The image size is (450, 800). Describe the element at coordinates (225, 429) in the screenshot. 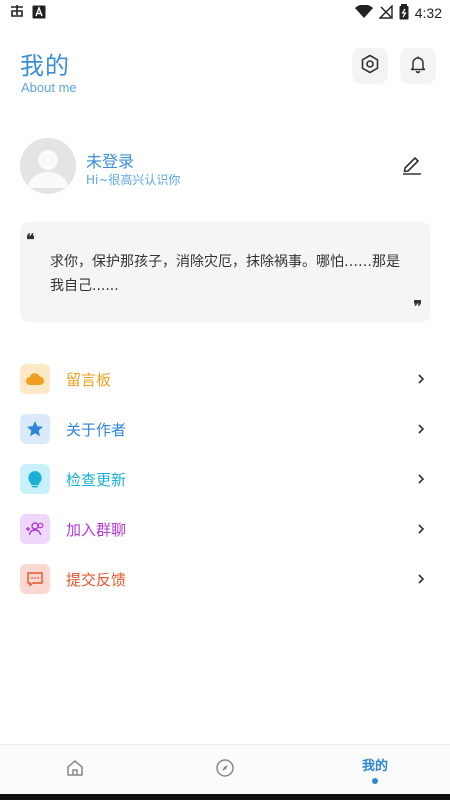

I see `menu-item-about-author: 关于作者` at that location.